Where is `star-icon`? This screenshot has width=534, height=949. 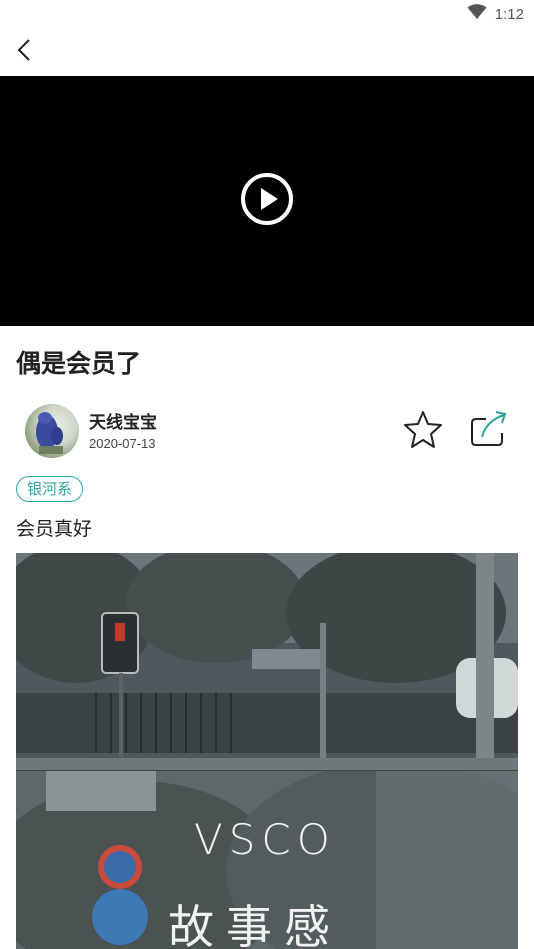
star-icon is located at coordinates (423, 431).